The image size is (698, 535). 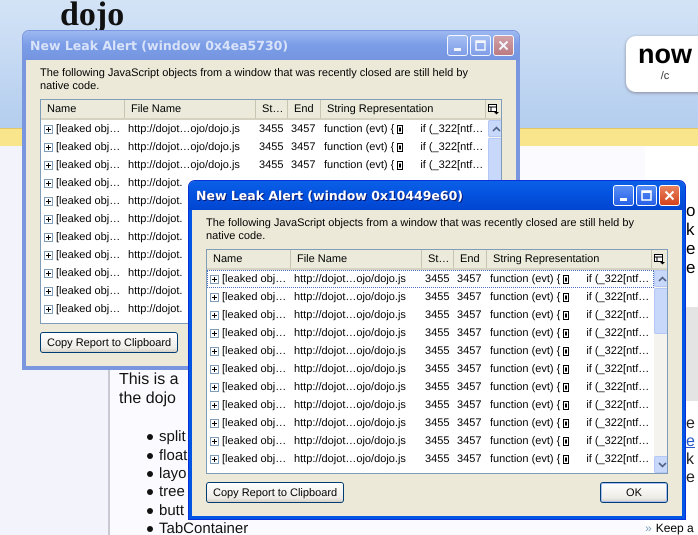 I want to click on chevron-marker: », so click(x=648, y=528).